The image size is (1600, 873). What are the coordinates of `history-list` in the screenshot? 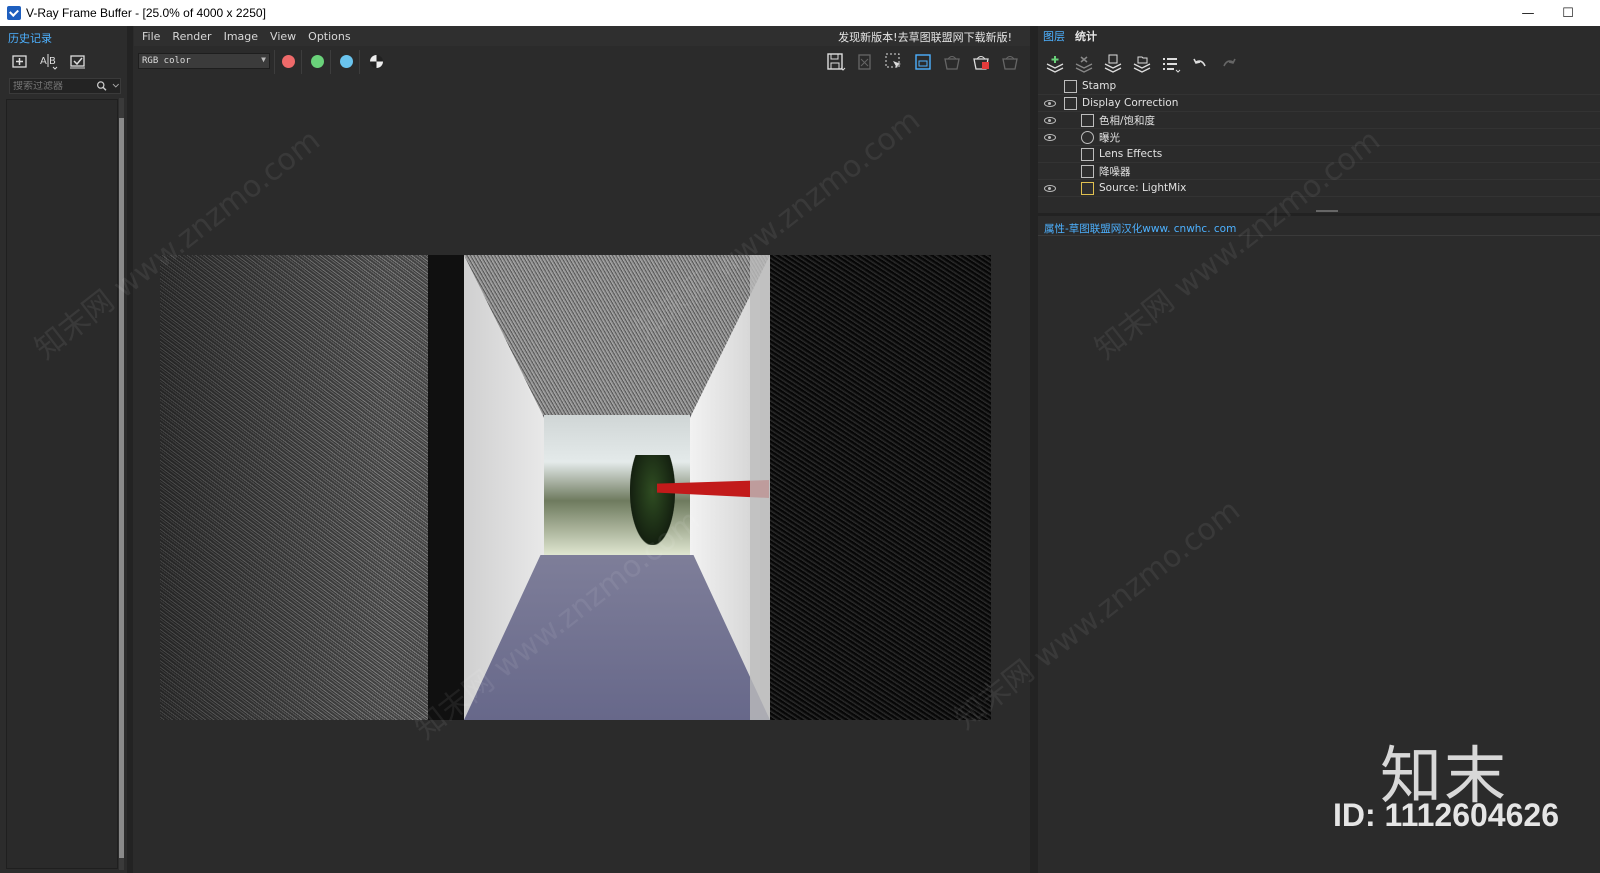 It's located at (62, 484).